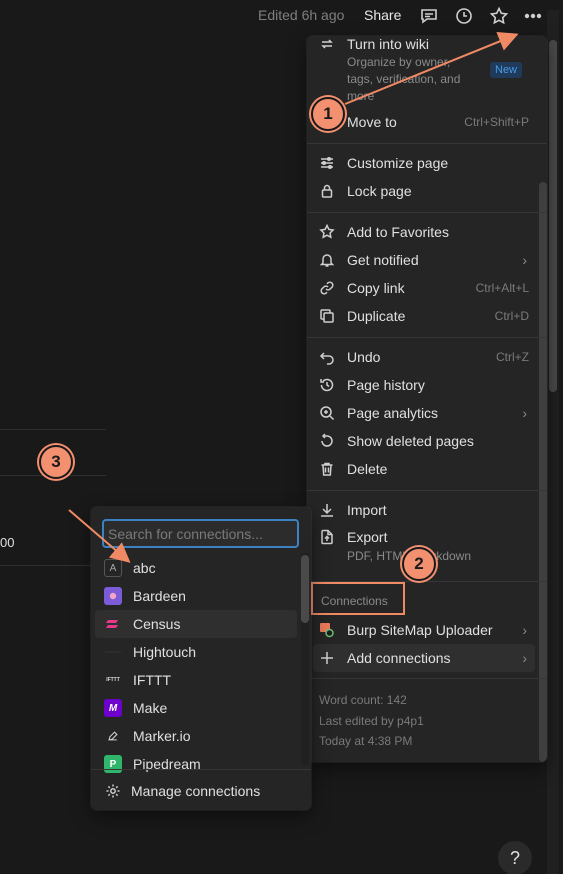  I want to click on connection-item-census: Census, so click(196, 624).